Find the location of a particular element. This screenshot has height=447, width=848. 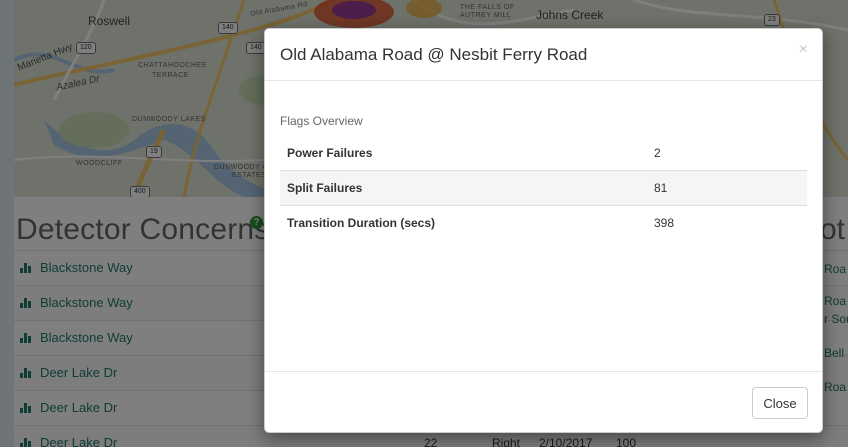

flag-key: Split Failures is located at coordinates (463, 188).